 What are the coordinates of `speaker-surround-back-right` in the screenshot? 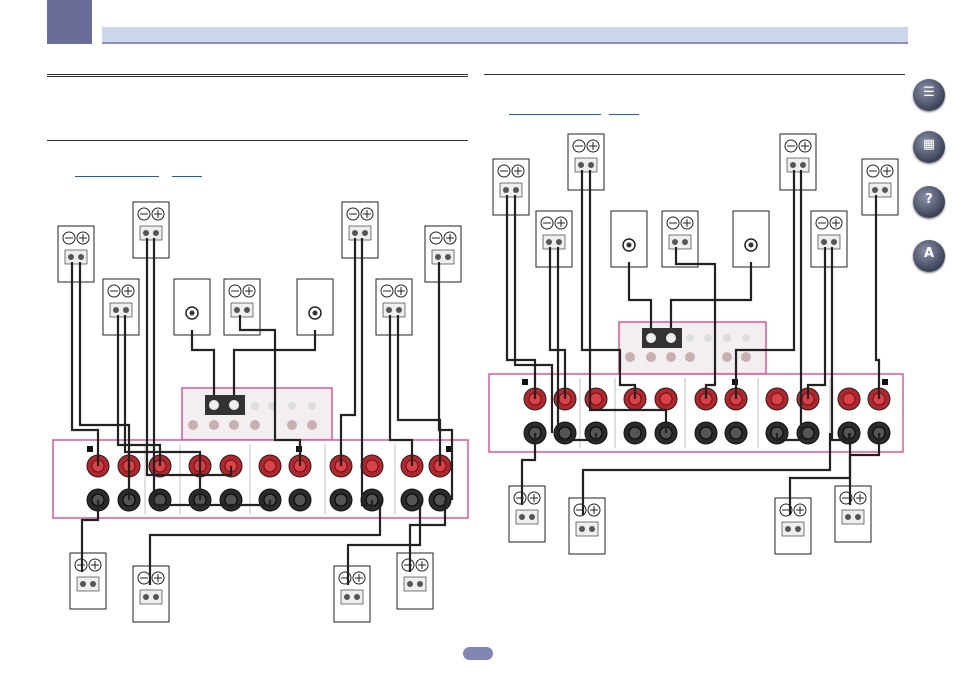 It's located at (415, 581).